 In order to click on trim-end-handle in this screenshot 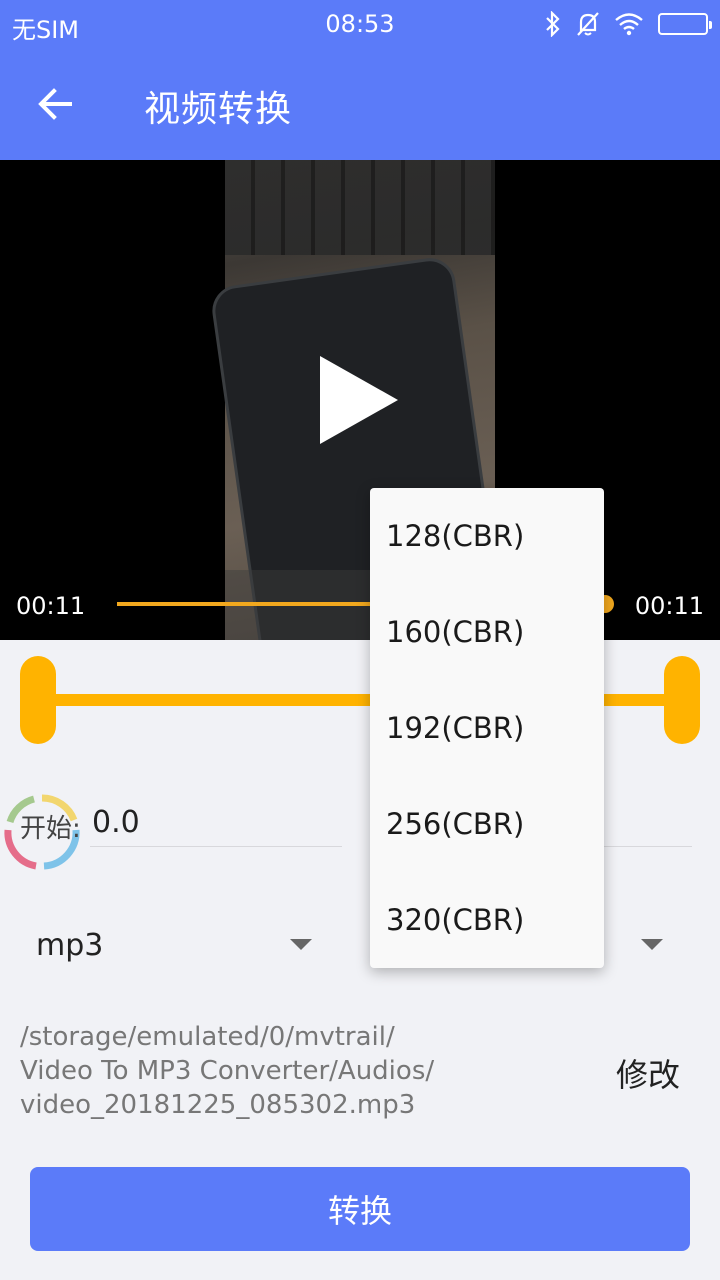, I will do `click(682, 700)`.